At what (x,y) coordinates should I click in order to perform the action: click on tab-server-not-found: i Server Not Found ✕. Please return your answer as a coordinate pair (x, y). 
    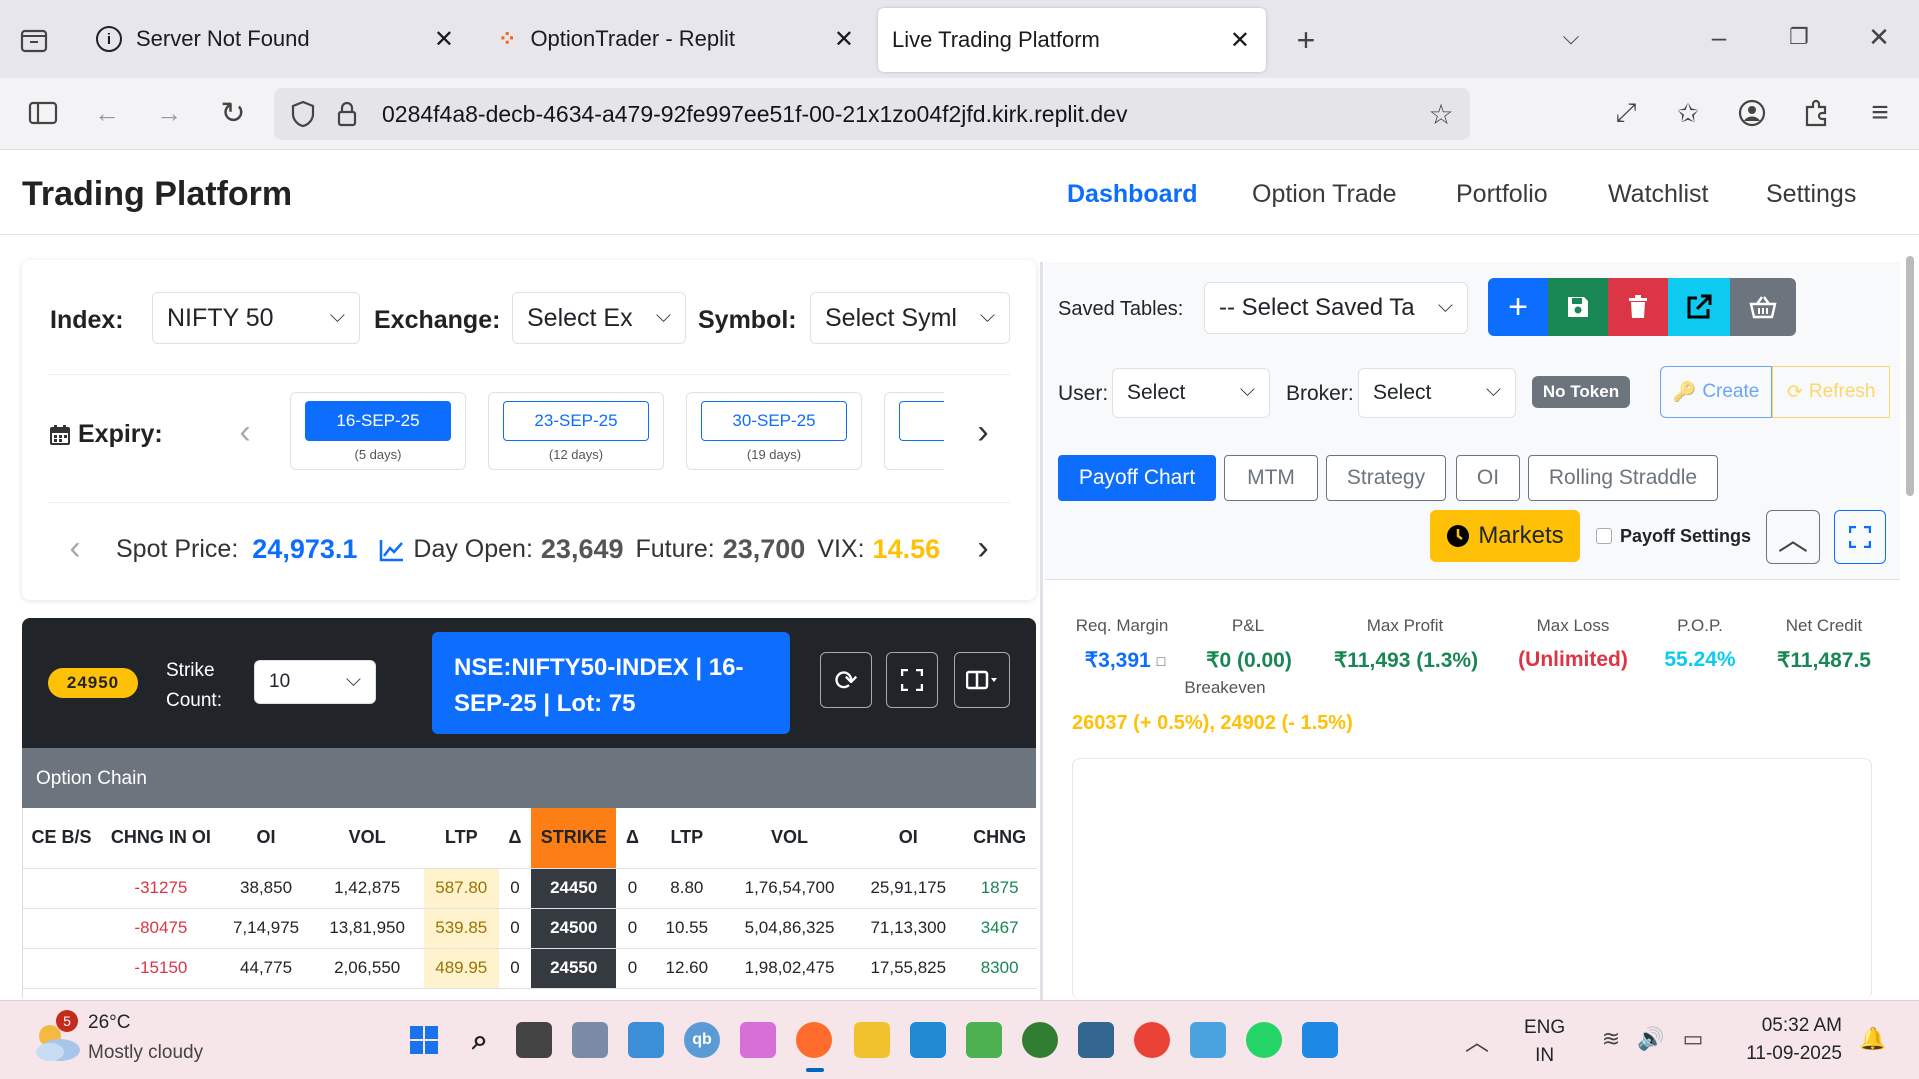
    Looking at the image, I should click on (274, 39).